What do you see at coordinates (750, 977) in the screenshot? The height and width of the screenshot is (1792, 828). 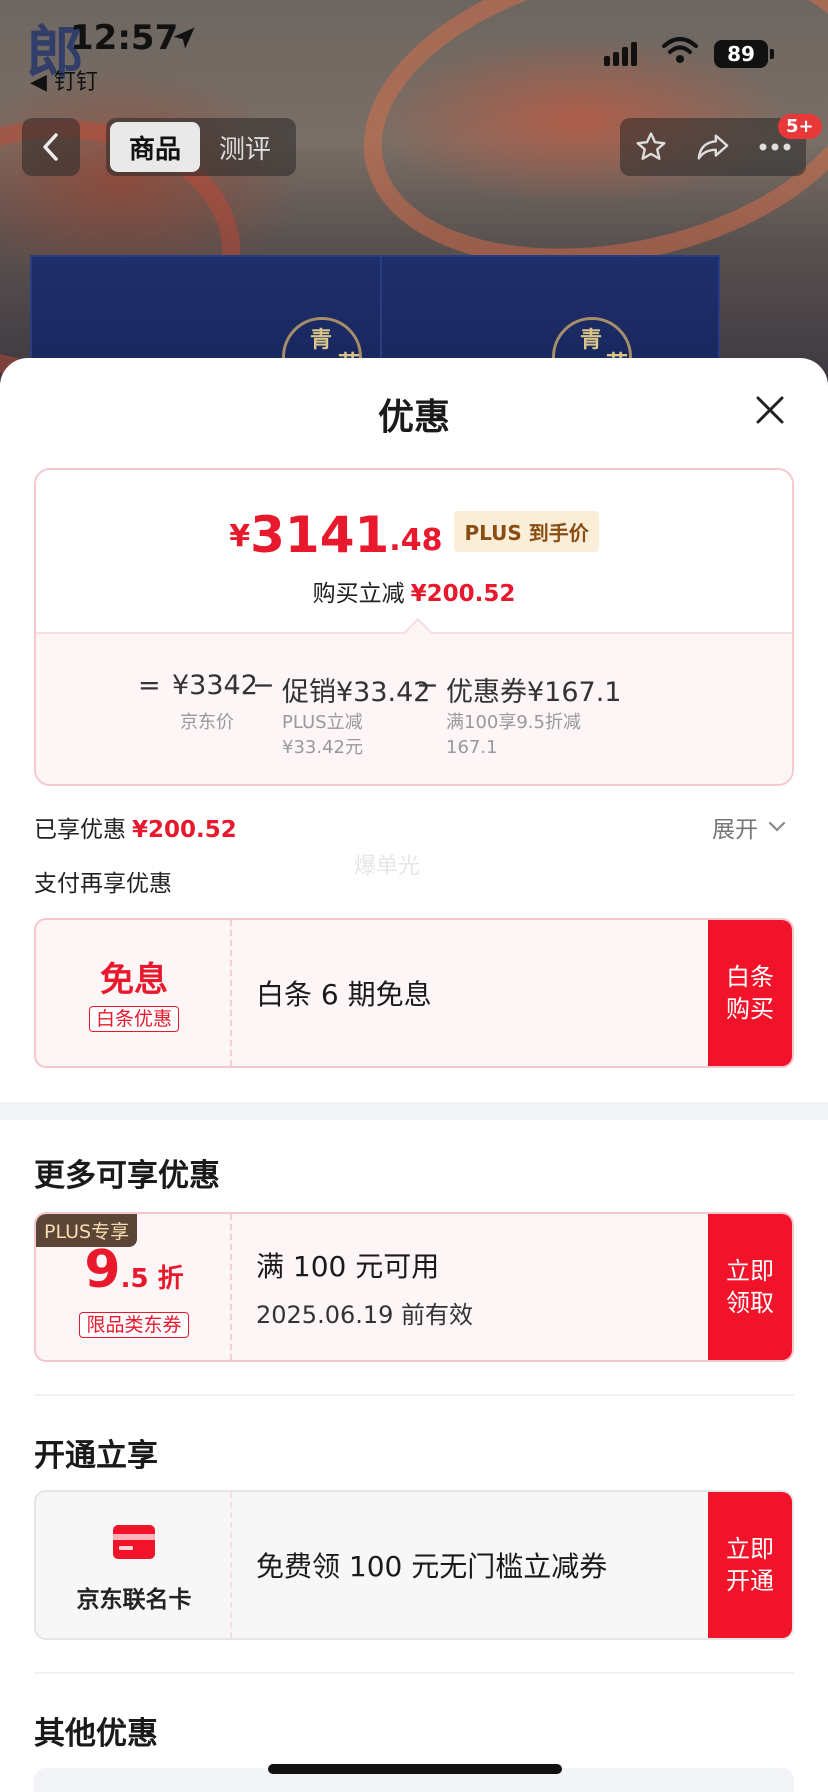 I see `button-label: 白条` at bounding box center [750, 977].